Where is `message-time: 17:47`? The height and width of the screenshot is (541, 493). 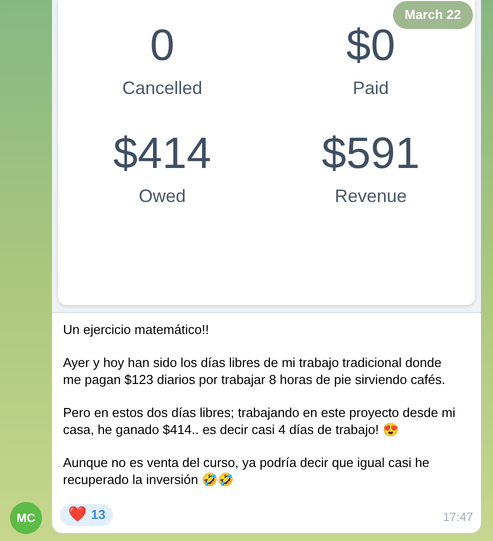 message-time: 17:47 is located at coordinates (457, 517).